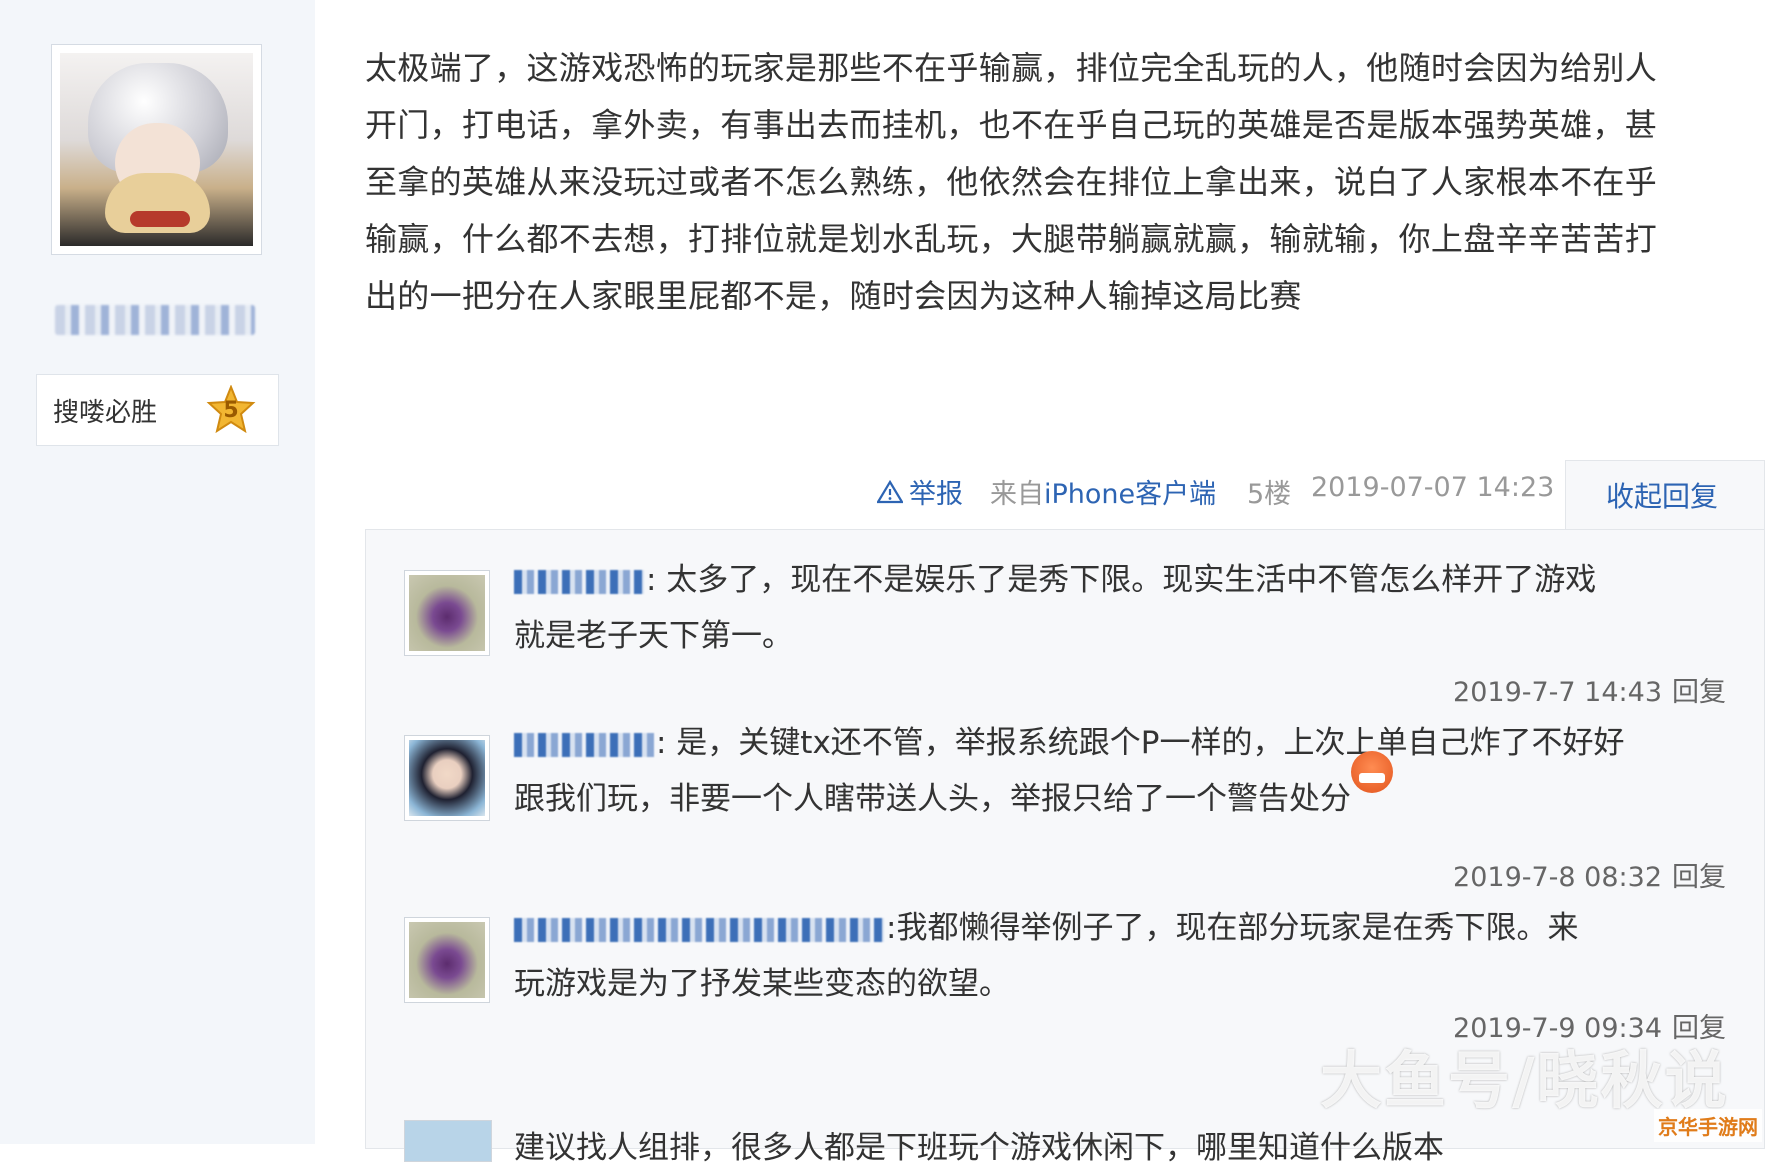 This screenshot has height=1167, width=1768. I want to click on reply-text: : 是，关键tx还不管，举报系统跟个P一样的，上次上单自己炸了不好好, so click(1140, 743).